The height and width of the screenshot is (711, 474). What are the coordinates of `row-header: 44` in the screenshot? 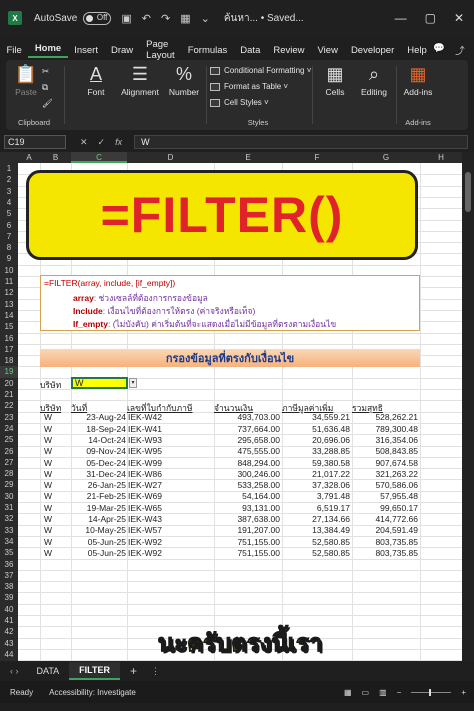 It's located at (9, 654).